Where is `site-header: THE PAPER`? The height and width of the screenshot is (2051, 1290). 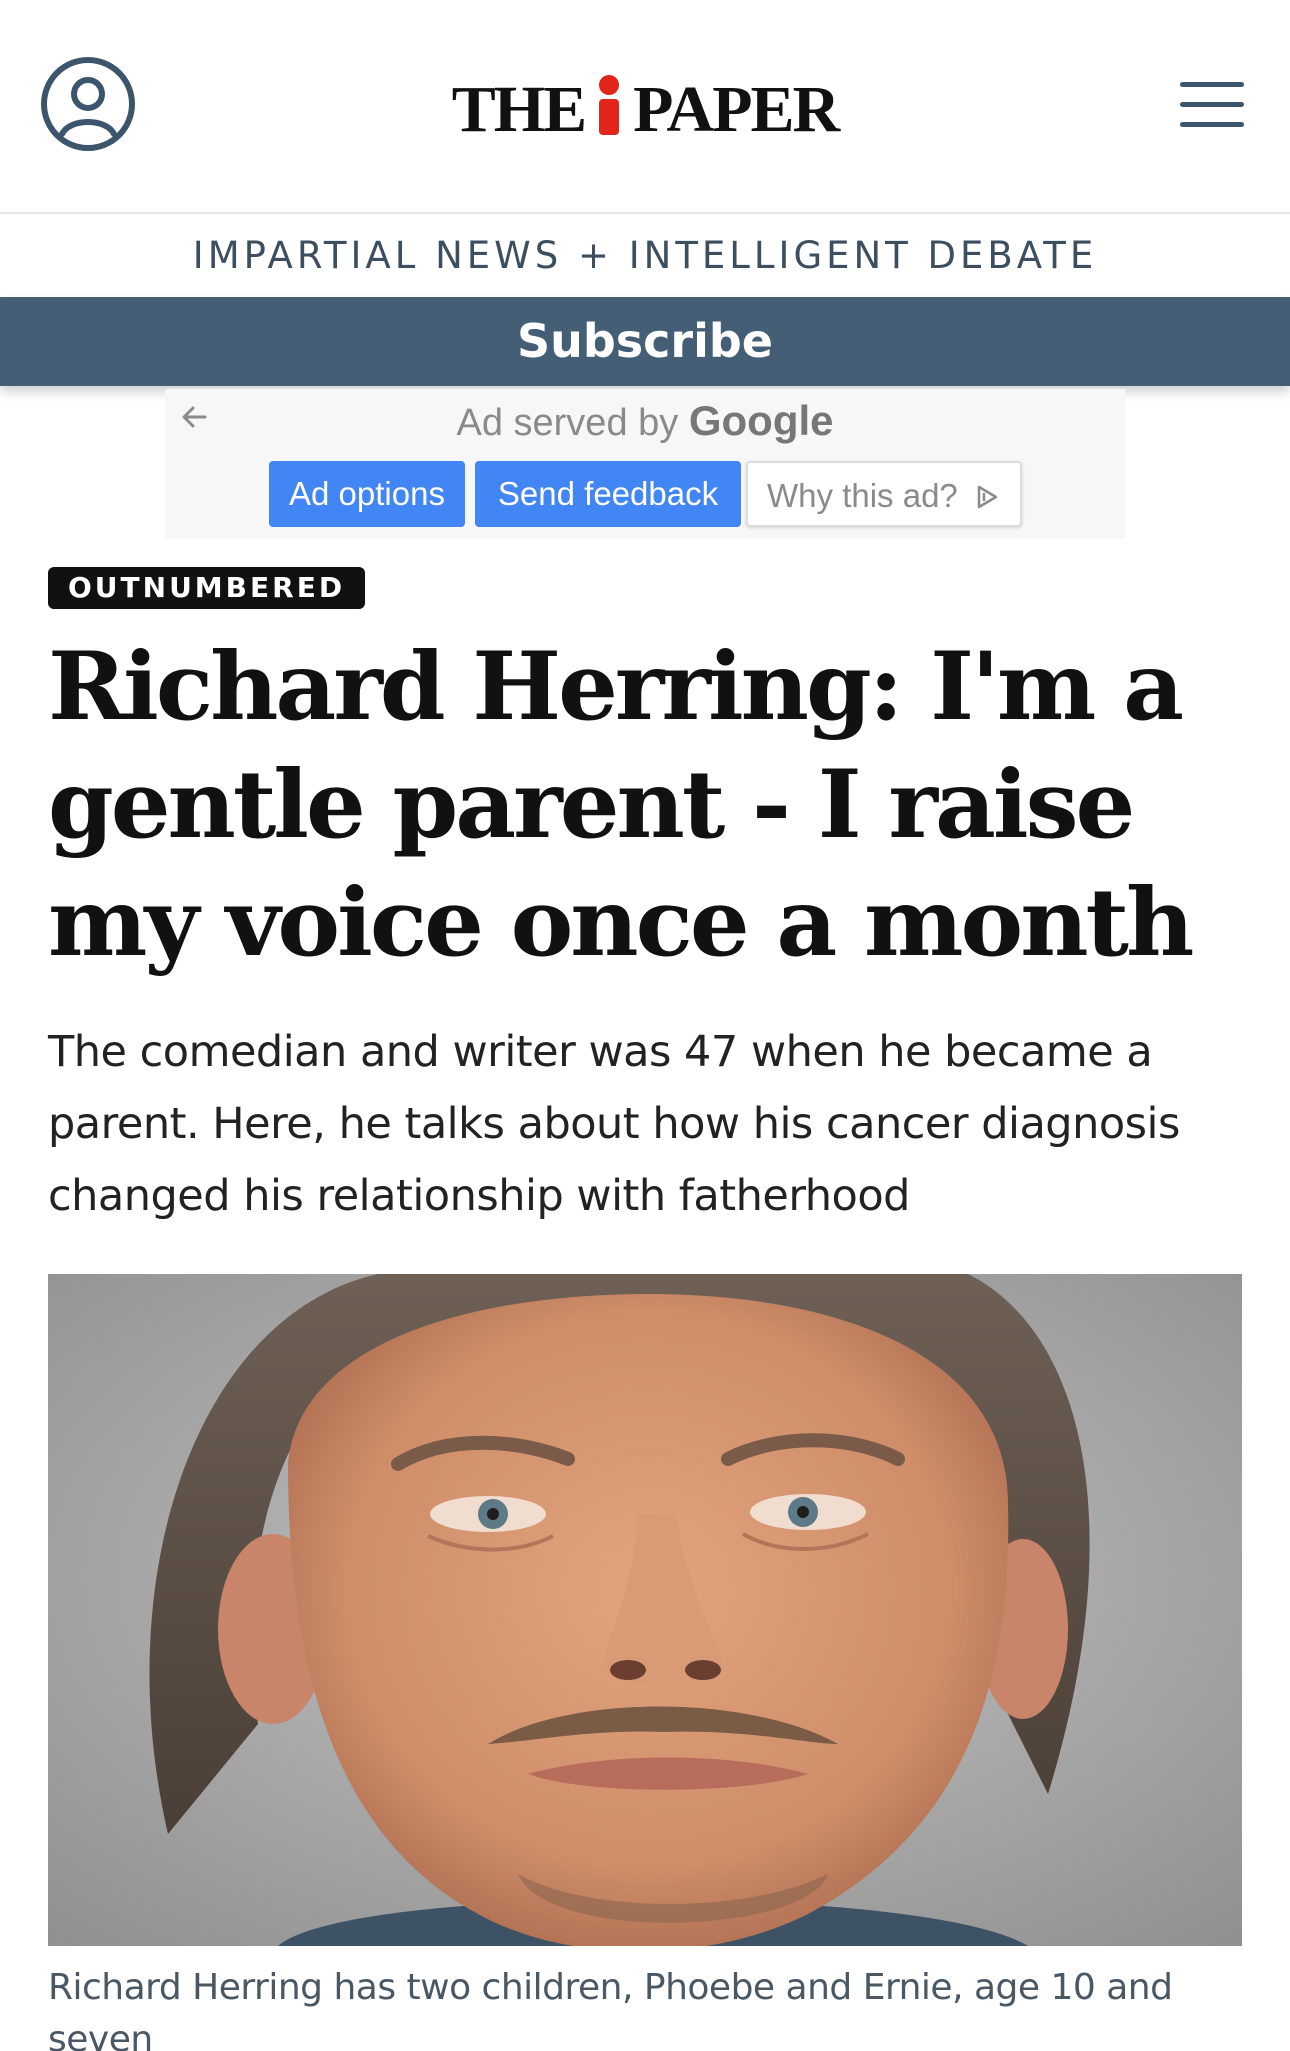
site-header: THE PAPER is located at coordinates (645, 107).